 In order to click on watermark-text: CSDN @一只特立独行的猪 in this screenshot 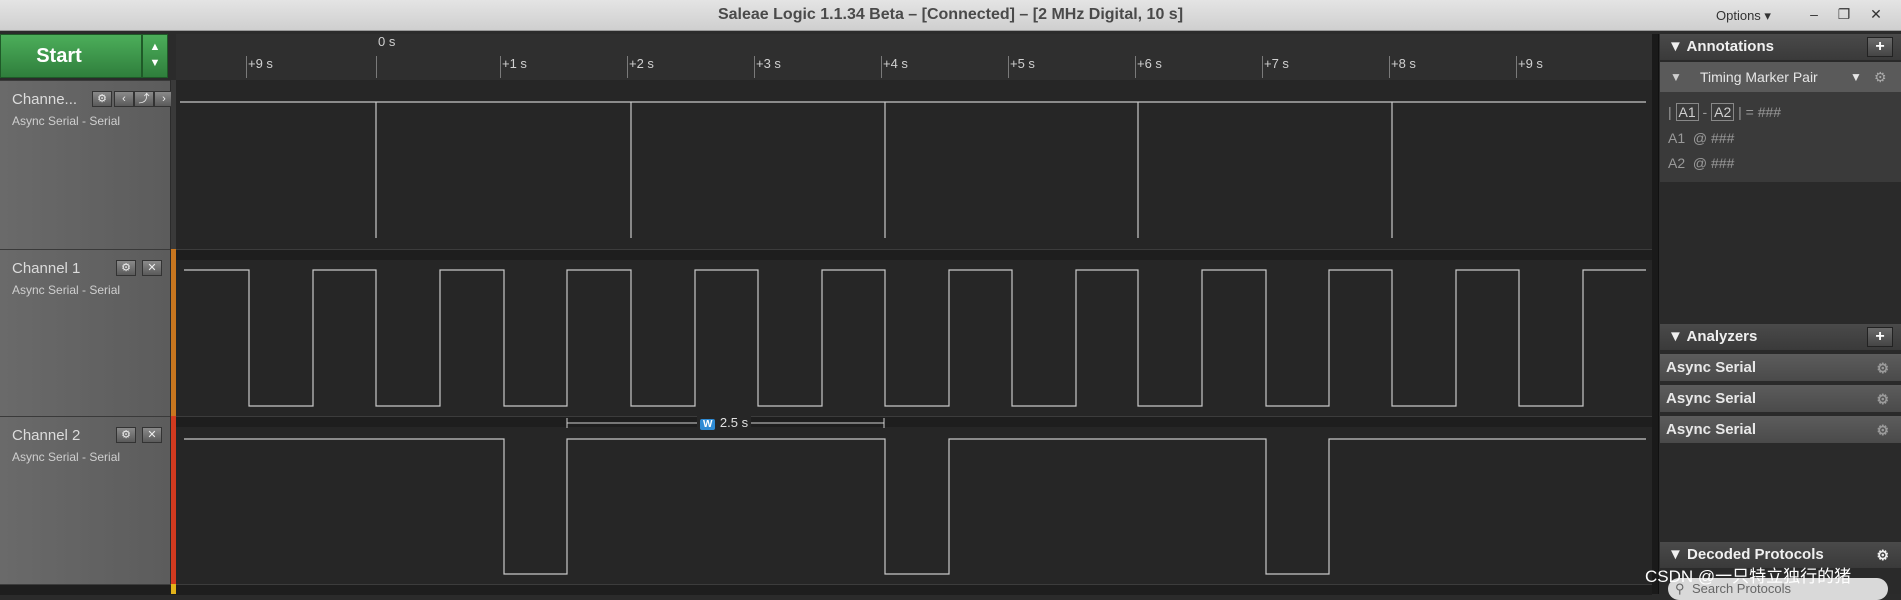, I will do `click(1748, 576)`.